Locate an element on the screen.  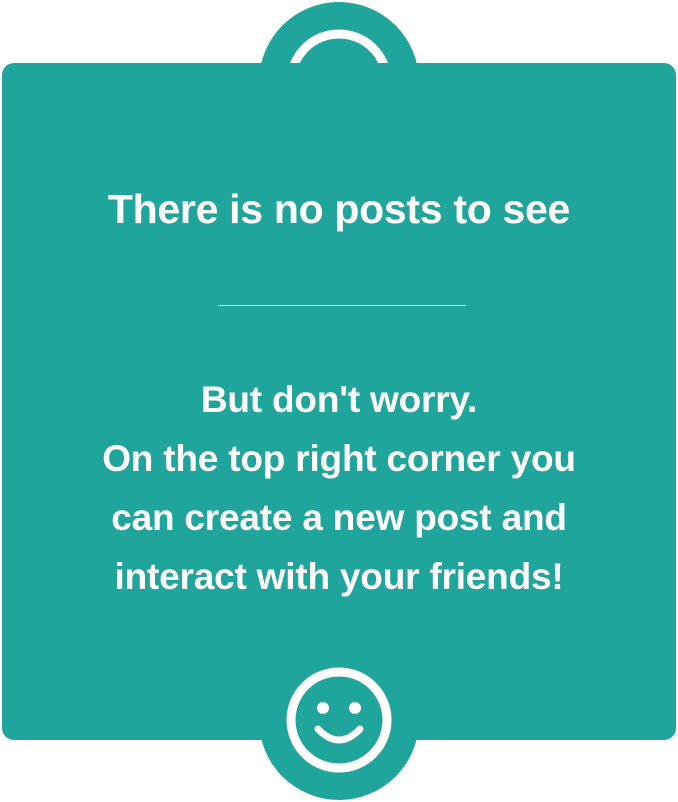
smiley-face-icon is located at coordinates (339, 720).